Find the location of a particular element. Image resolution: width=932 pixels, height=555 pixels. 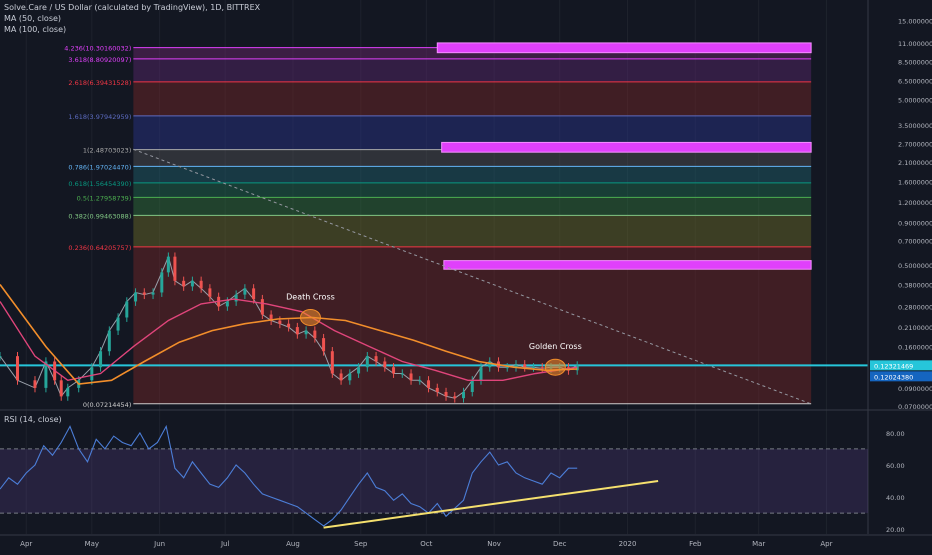

fib-level-label: 2.618(6.39431528) is located at coordinates (99, 83).